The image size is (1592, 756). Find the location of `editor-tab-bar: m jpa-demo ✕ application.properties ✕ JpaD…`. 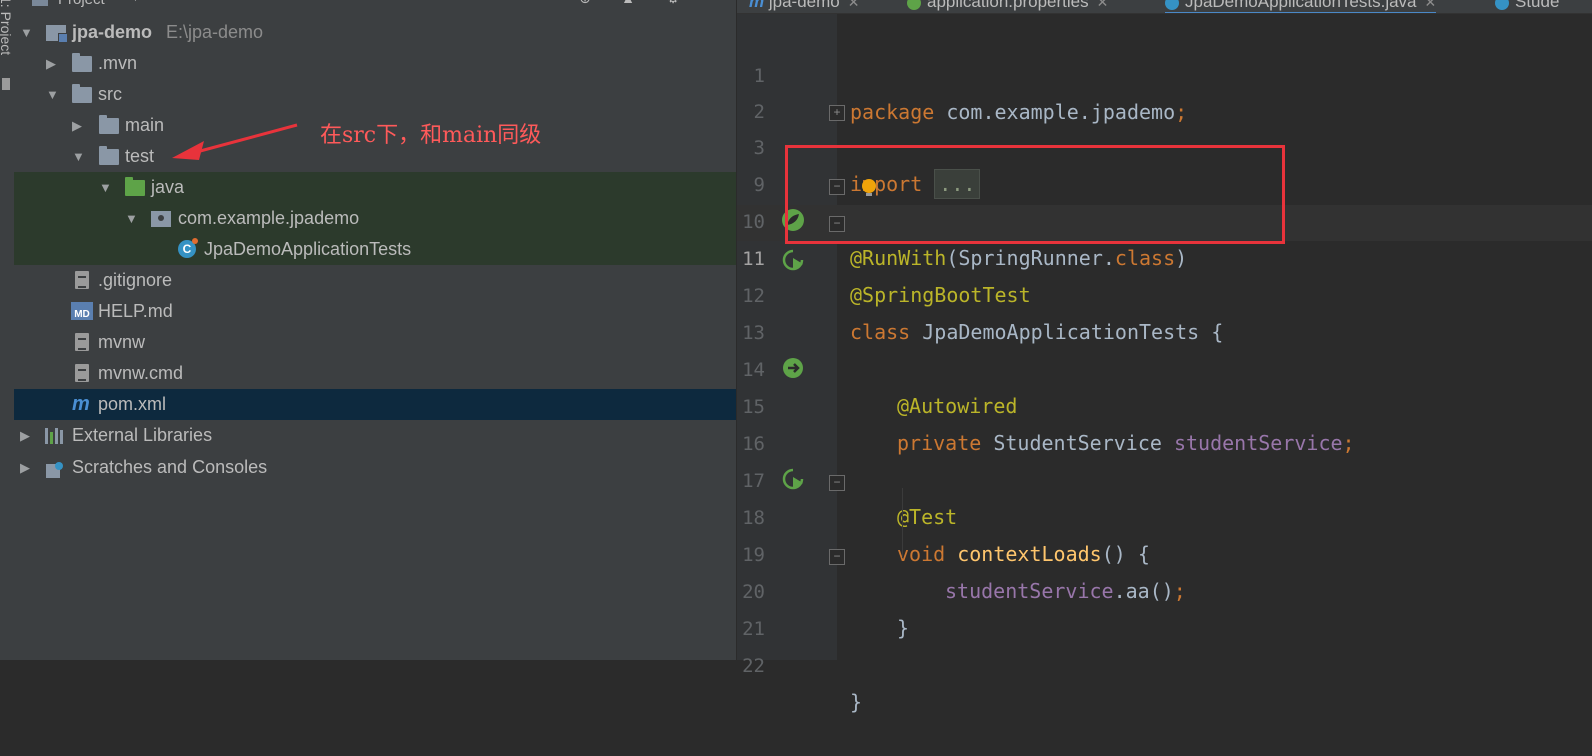

editor-tab-bar: m jpa-demo ✕ application.properties ✕ JpaD… is located at coordinates (1164, 7).